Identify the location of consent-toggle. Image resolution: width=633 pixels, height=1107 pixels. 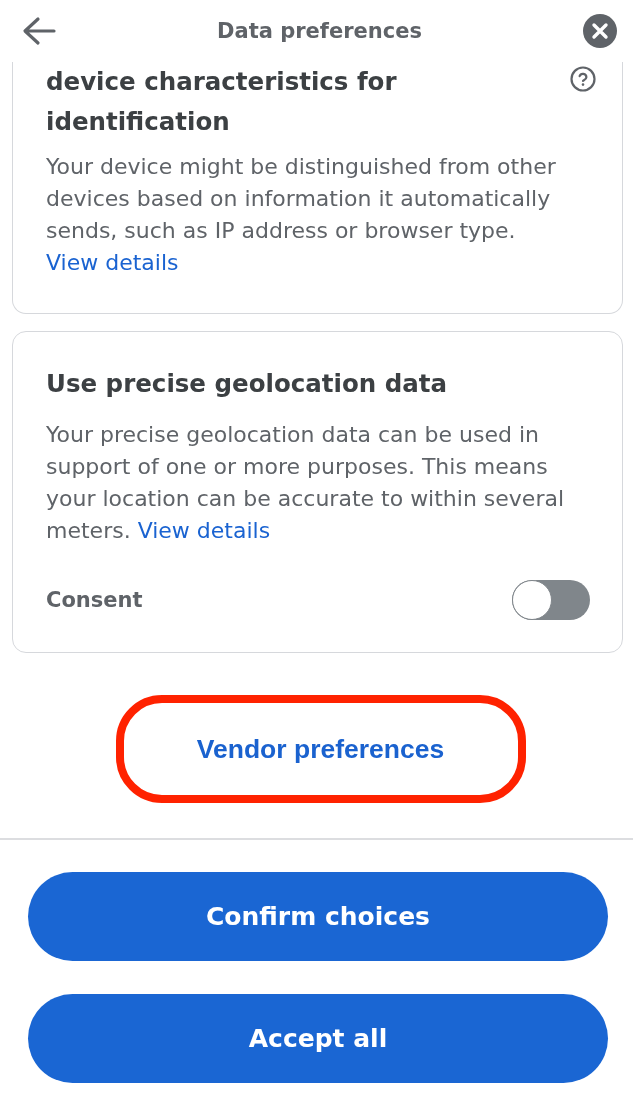
(551, 600).